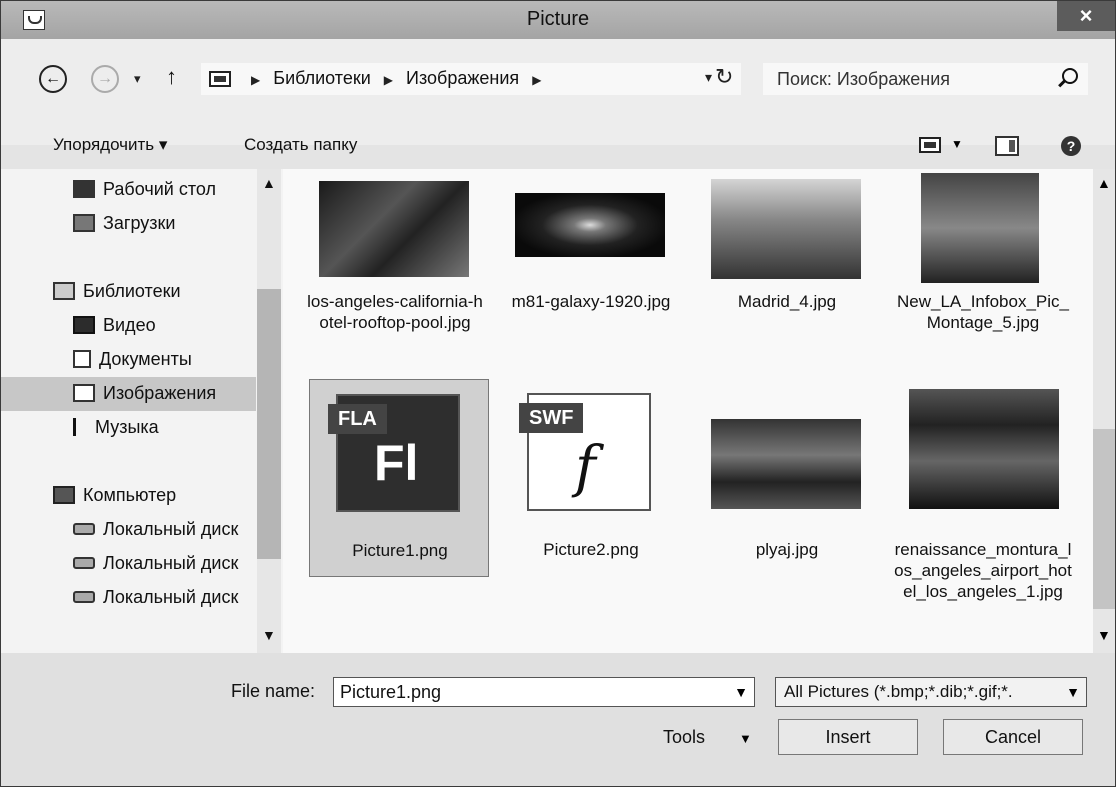 This screenshot has width=1116, height=787. Describe the element at coordinates (787, 301) in the screenshot. I see `file-name: Madrid_4.jpg` at that location.